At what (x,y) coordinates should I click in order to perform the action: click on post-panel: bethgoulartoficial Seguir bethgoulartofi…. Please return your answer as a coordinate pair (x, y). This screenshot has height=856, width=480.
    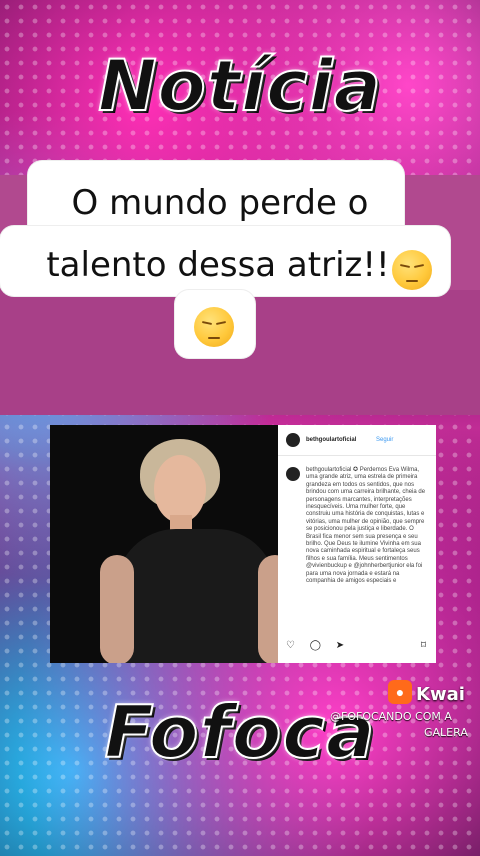
    Looking at the image, I should click on (357, 544).